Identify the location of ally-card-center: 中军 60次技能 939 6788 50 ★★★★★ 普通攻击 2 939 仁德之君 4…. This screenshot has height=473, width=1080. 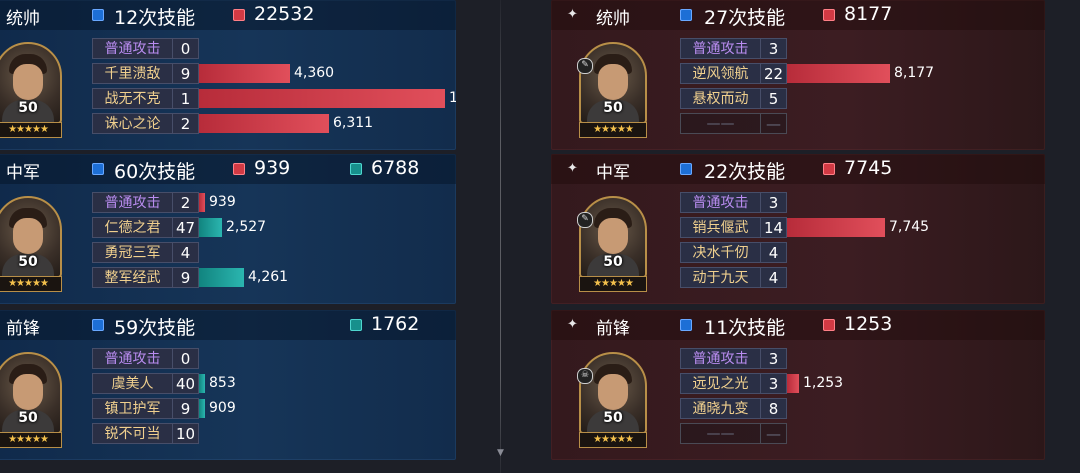
(228, 229).